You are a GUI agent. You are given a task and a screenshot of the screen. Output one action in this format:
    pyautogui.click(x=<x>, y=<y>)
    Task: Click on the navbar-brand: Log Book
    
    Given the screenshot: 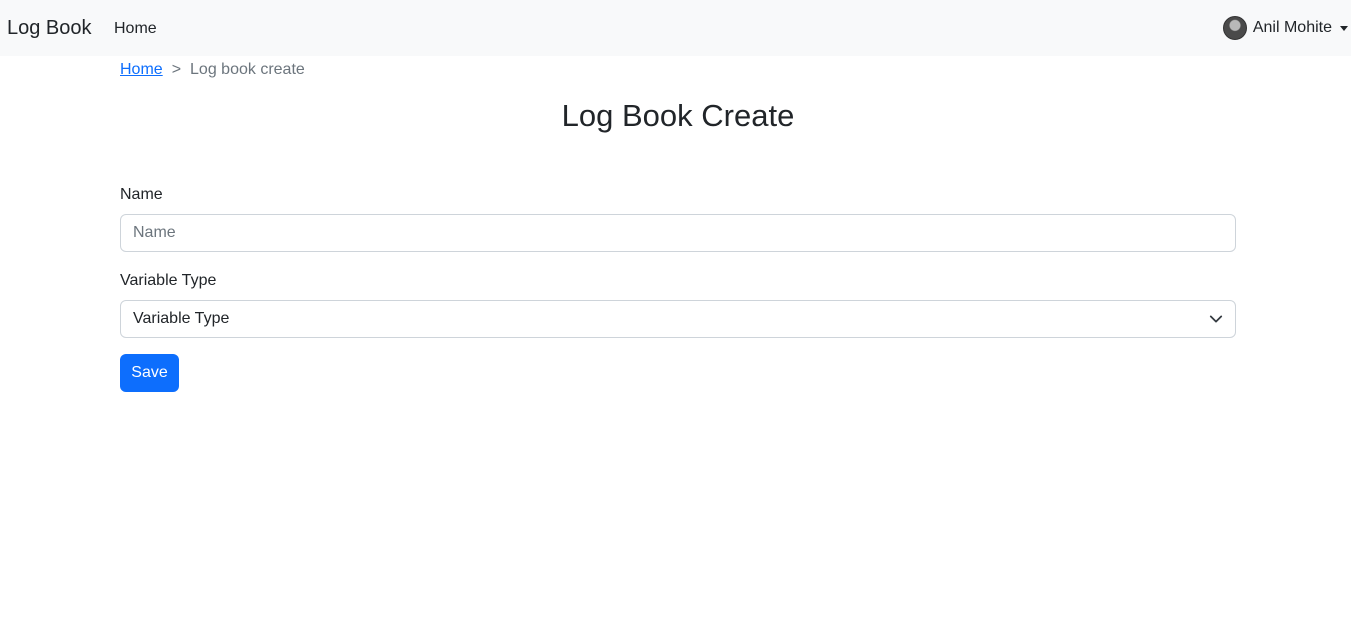 What is the action you would take?
    pyautogui.click(x=49, y=28)
    